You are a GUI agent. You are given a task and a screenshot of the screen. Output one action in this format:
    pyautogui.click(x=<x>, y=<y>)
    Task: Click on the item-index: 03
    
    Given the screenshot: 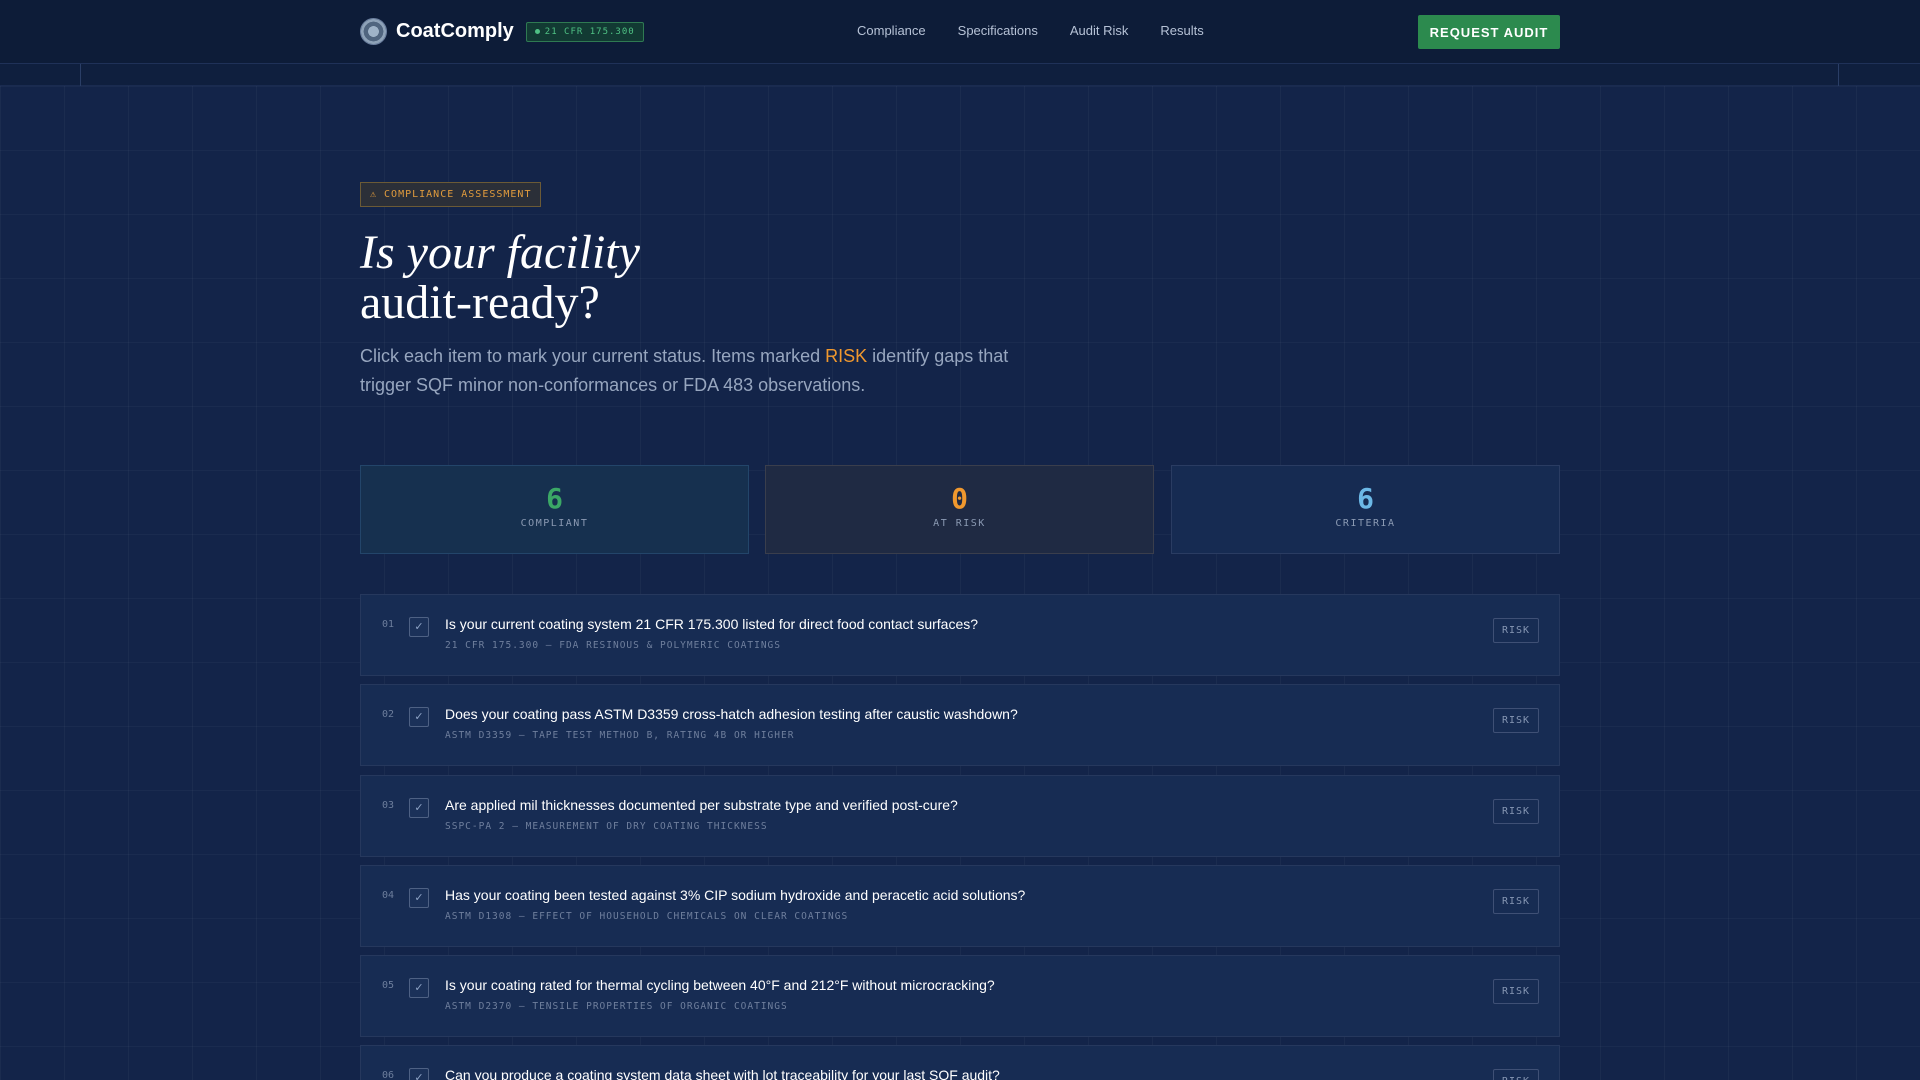 What is the action you would take?
    pyautogui.click(x=388, y=805)
    